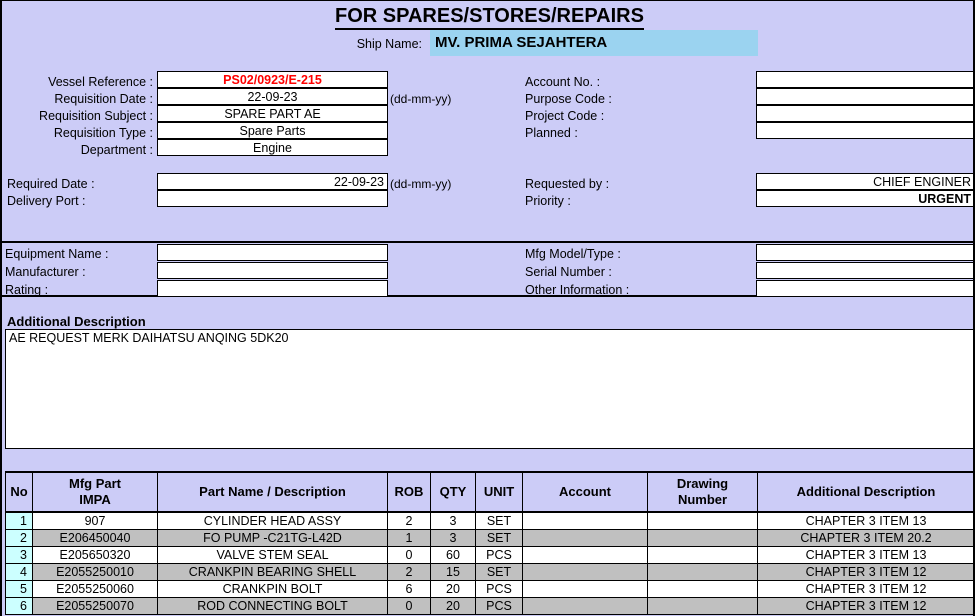 This screenshot has height=616, width=975. I want to click on column-header-part-name: Part Name / Description, so click(272, 492).